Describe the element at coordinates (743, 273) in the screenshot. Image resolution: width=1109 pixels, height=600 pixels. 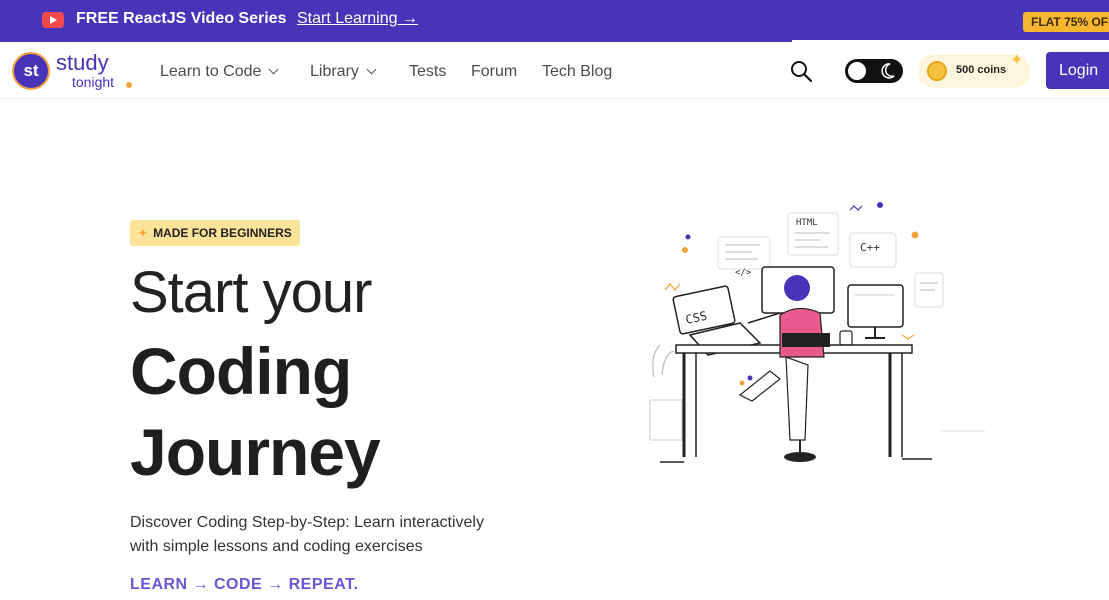
I see `code-tag-label: </>` at that location.